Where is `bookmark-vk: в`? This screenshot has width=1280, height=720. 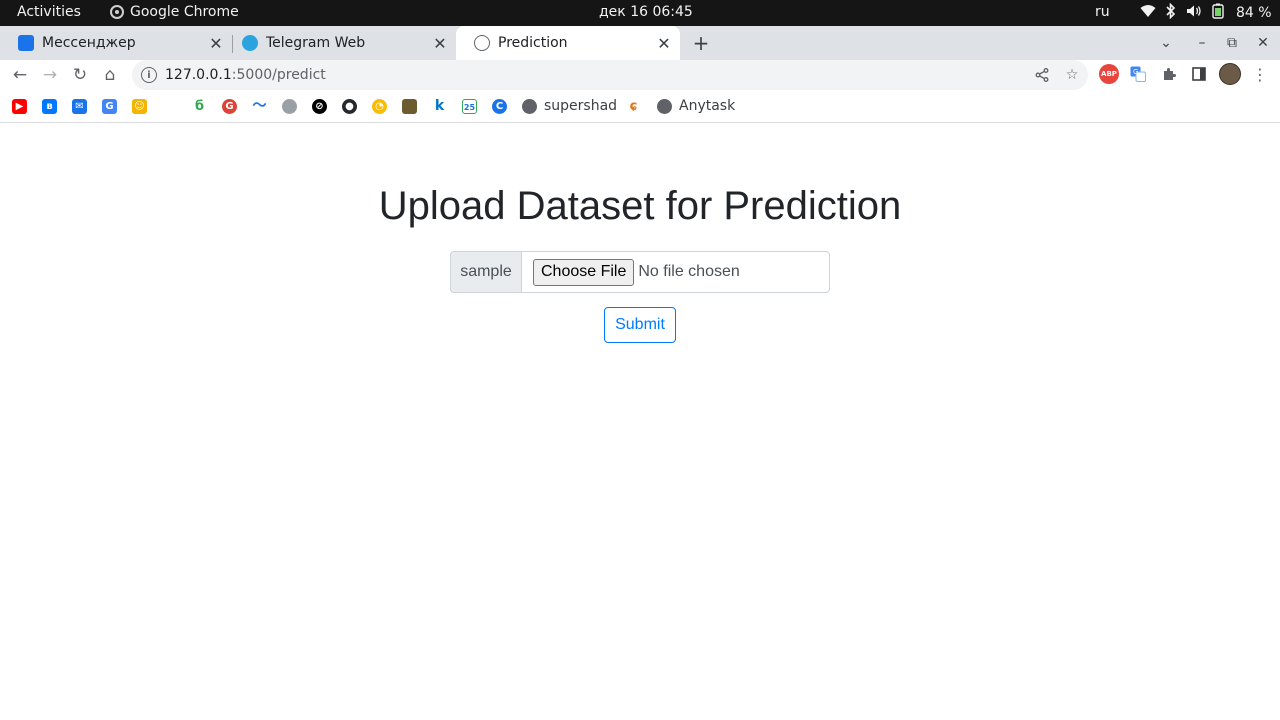 bookmark-vk: в is located at coordinates (49, 106).